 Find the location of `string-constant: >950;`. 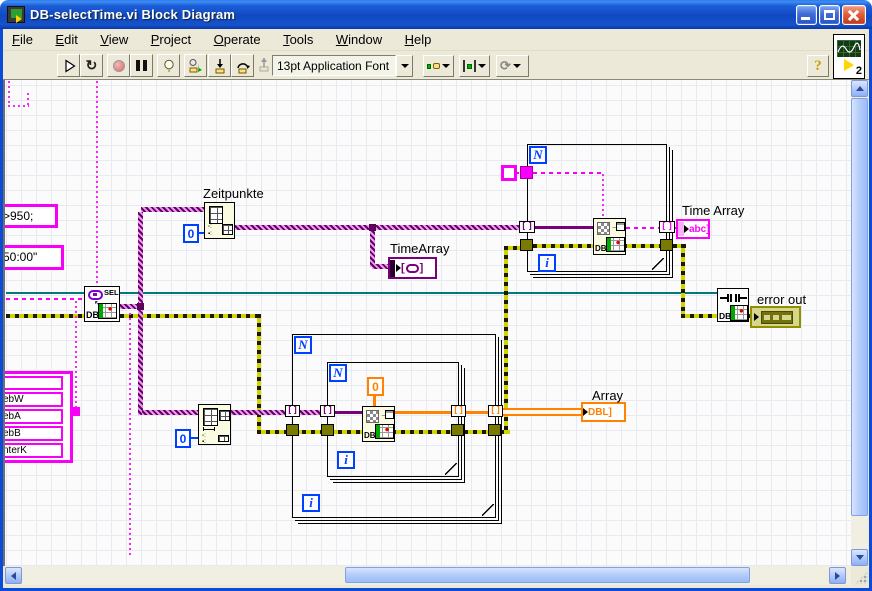

string-constant: >950; is located at coordinates (31, 216).